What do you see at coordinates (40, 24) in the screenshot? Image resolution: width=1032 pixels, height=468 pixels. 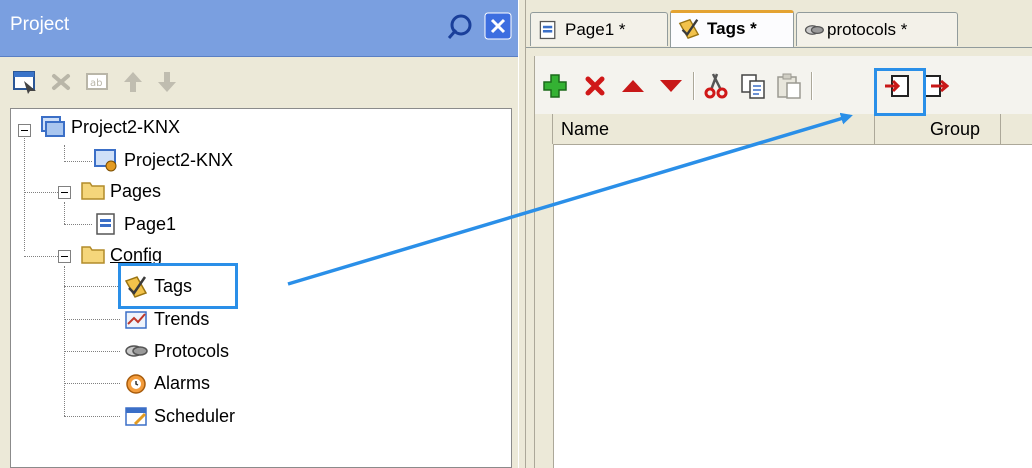 I see `project-panel-title: Project` at bounding box center [40, 24].